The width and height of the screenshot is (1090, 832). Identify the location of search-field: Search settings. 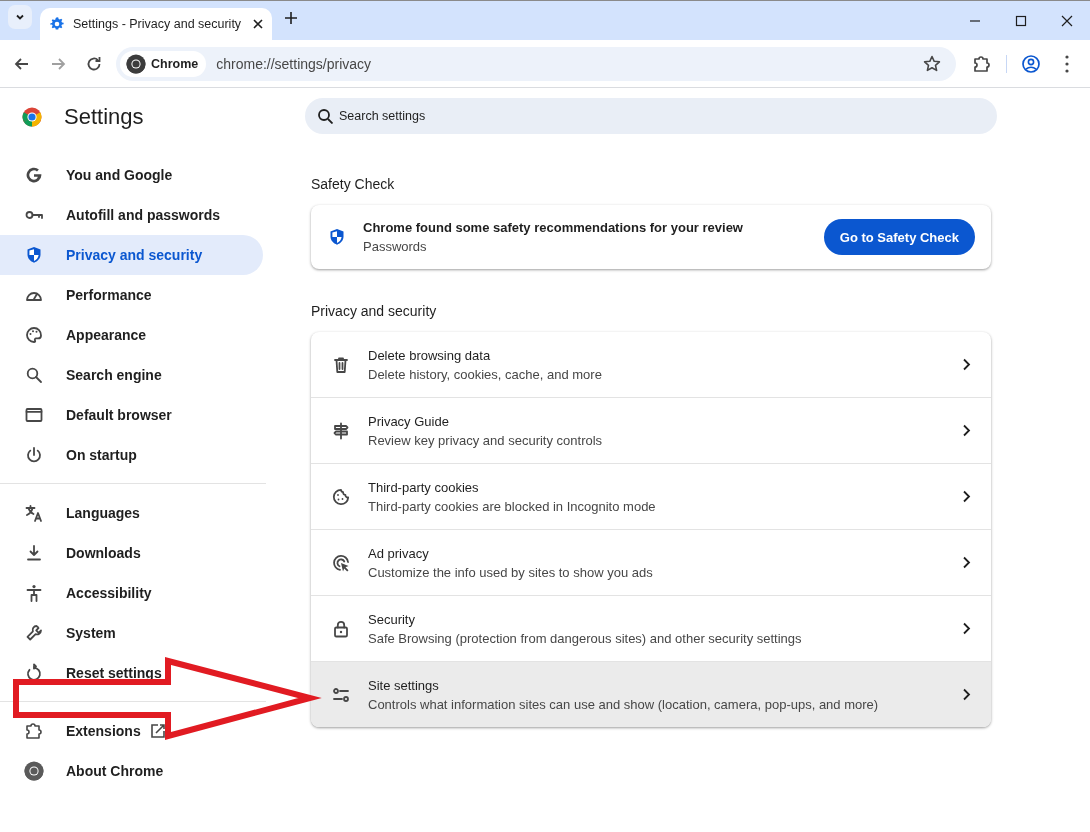
(651, 116).